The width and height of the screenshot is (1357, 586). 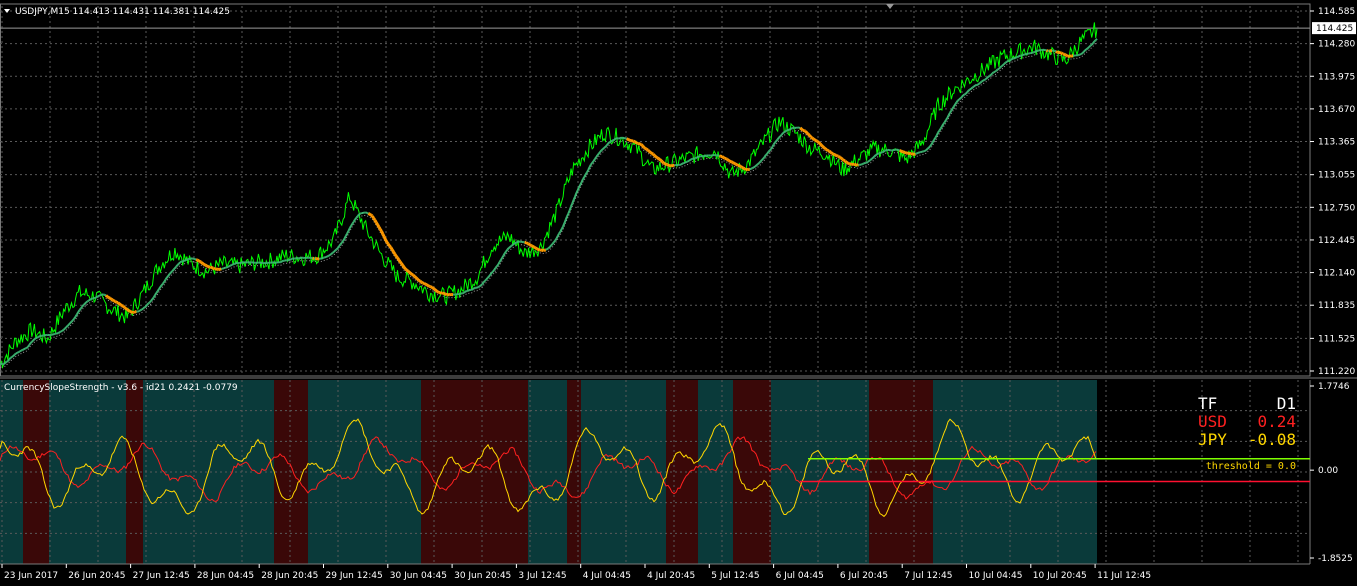 I want to click on time-tick-label: 30 Jun 04:45, so click(x=418, y=576).